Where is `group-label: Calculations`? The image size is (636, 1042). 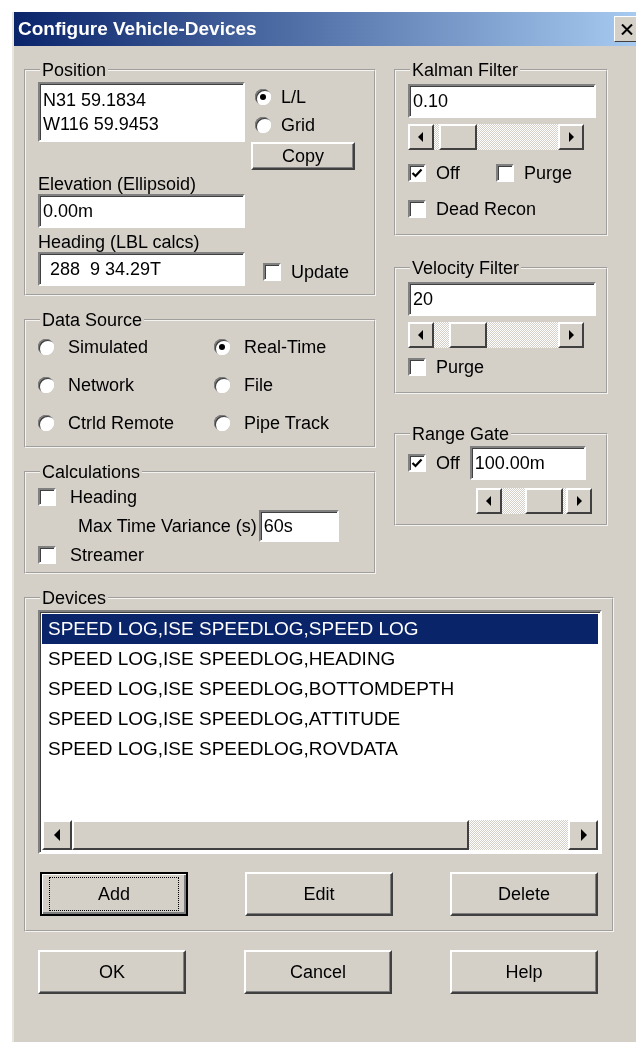 group-label: Calculations is located at coordinates (91, 472).